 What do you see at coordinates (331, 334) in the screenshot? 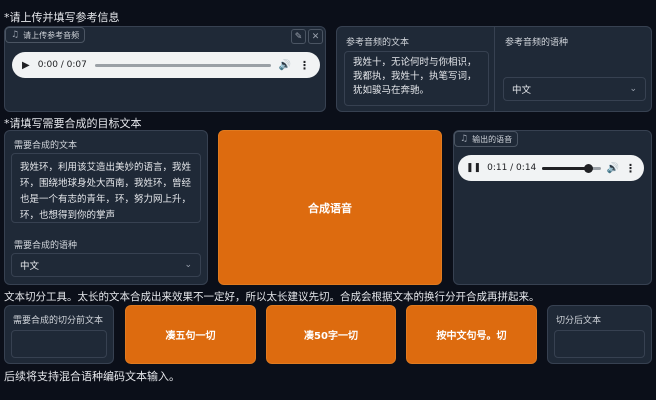
I see `split-fifty-chars-button: 凑50字一切` at bounding box center [331, 334].